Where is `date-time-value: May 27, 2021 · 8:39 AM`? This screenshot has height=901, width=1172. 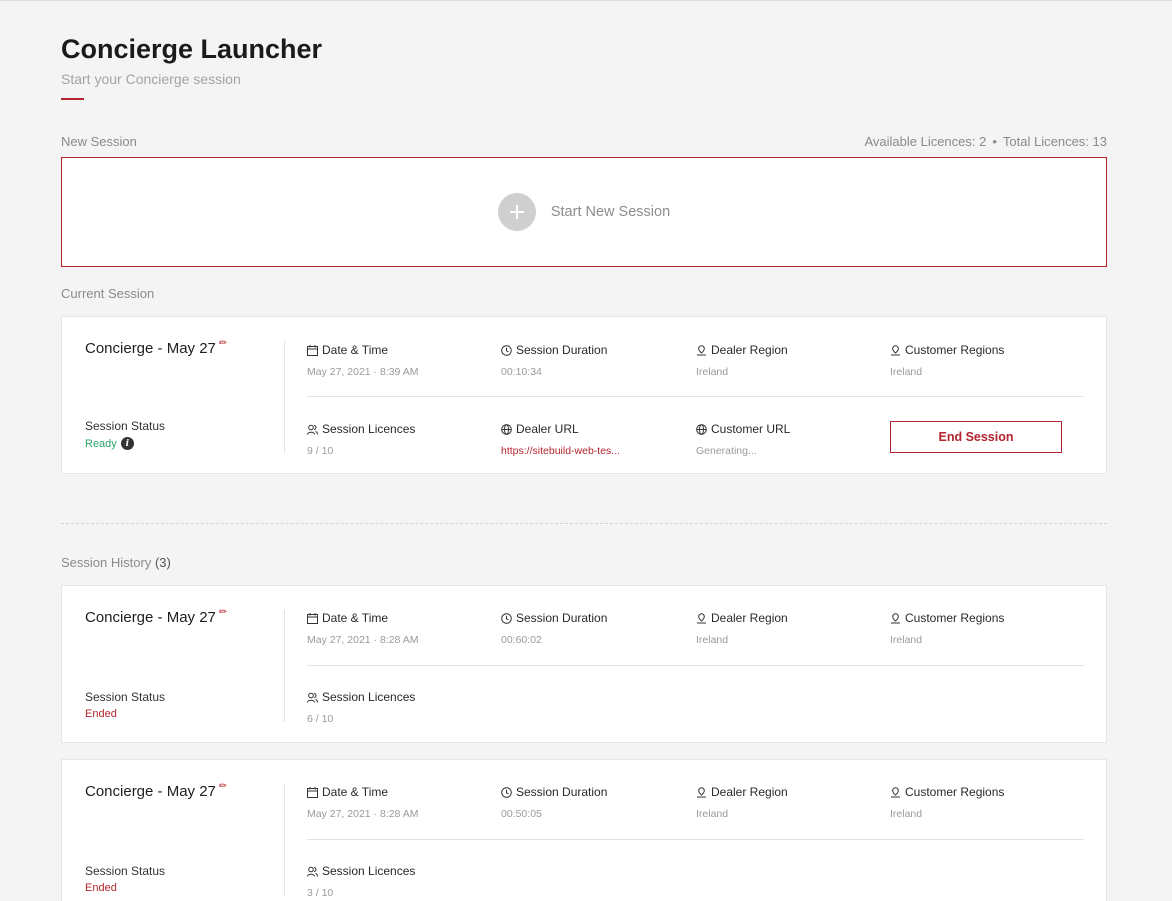 date-time-value: May 27, 2021 · 8:39 AM is located at coordinates (363, 372).